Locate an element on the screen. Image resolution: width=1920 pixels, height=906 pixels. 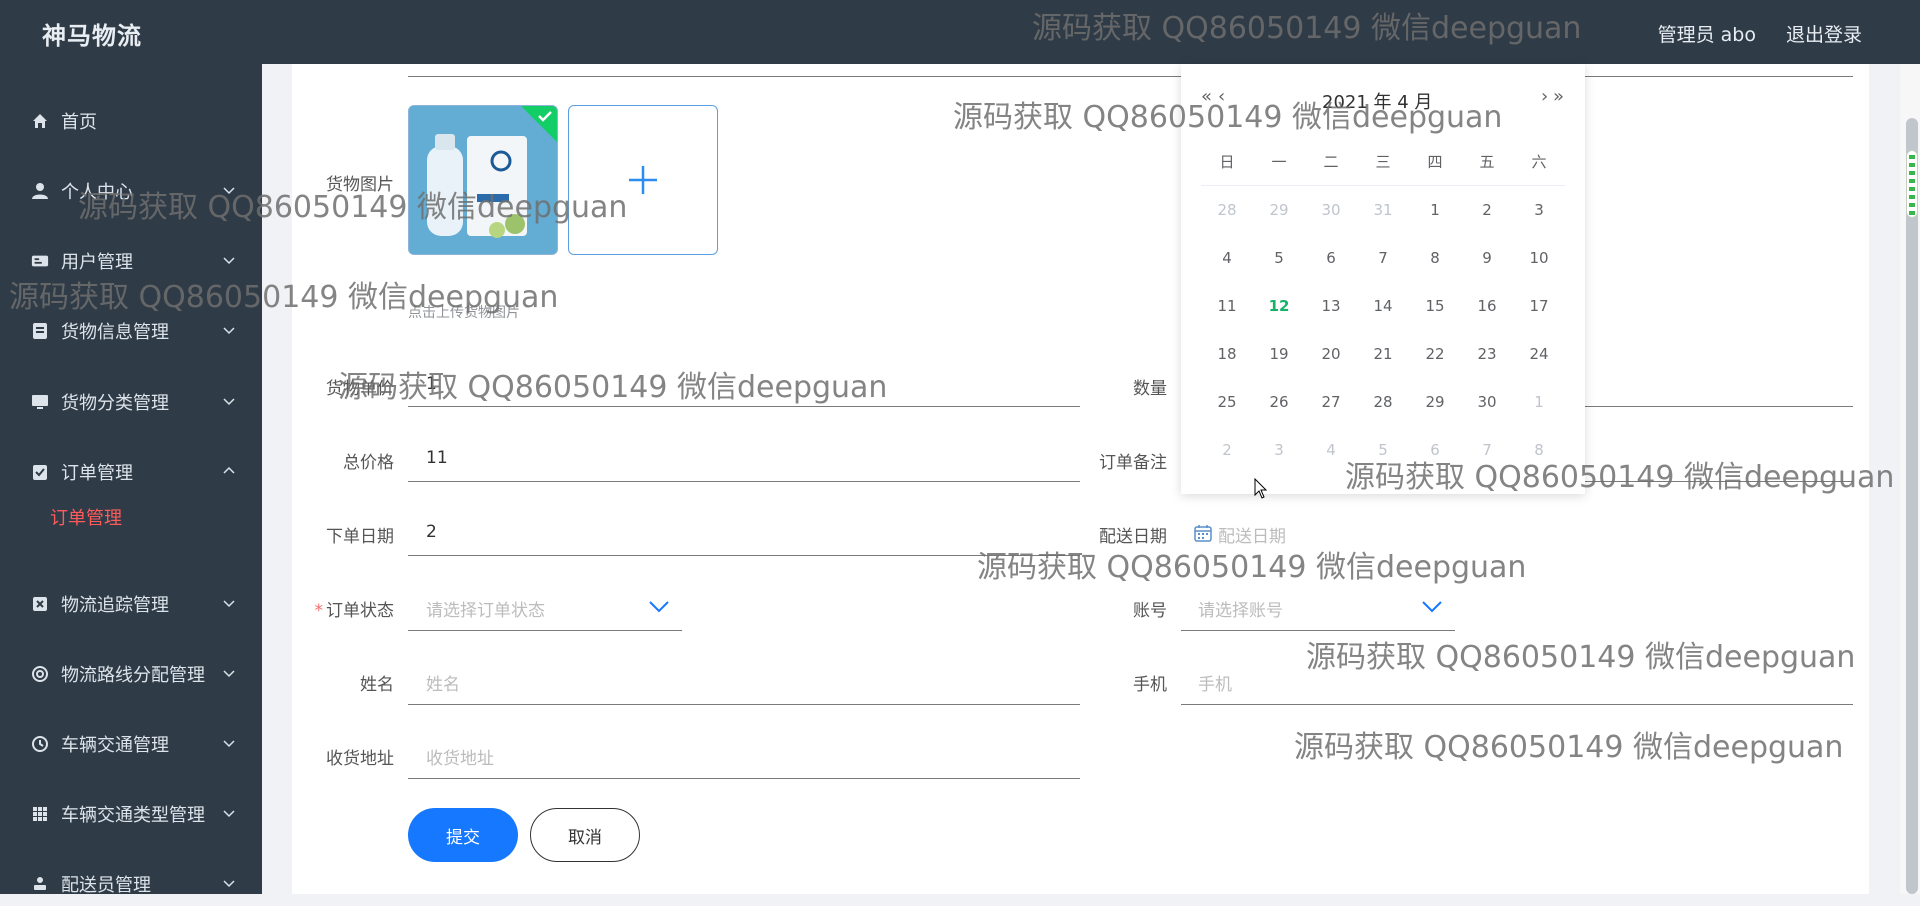
sidebar-item-route-allocation: 物流路线分配管理 is located at coordinates (131, 674).